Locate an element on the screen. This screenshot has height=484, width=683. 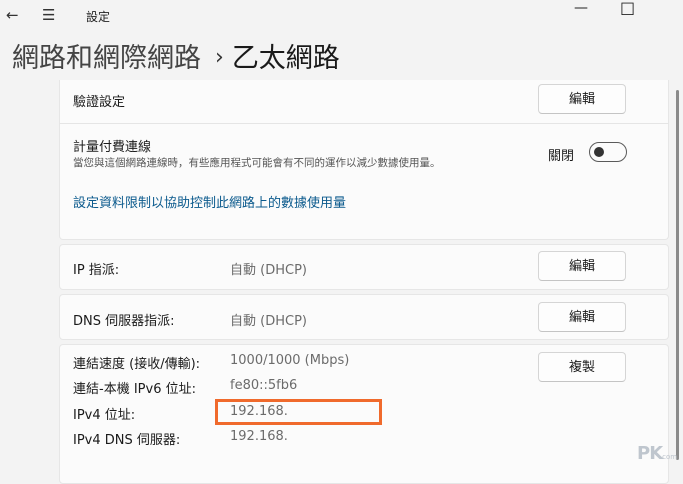
breadcrumb: 網路和網際網路 › 乙太網路 is located at coordinates (176, 55).